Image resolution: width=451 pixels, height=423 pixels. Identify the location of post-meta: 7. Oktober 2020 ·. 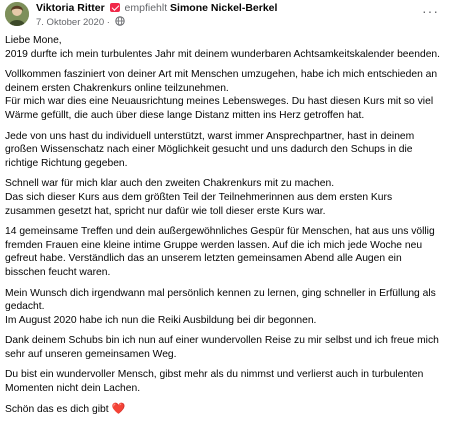
(80, 22).